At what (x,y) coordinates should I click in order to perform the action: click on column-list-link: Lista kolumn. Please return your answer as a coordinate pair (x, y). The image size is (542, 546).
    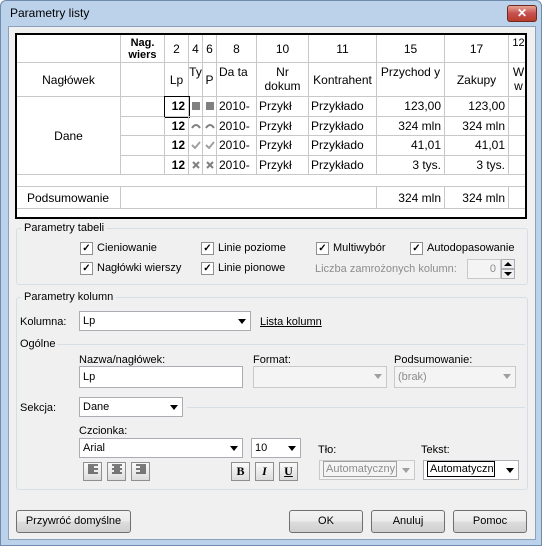
    Looking at the image, I should click on (291, 322).